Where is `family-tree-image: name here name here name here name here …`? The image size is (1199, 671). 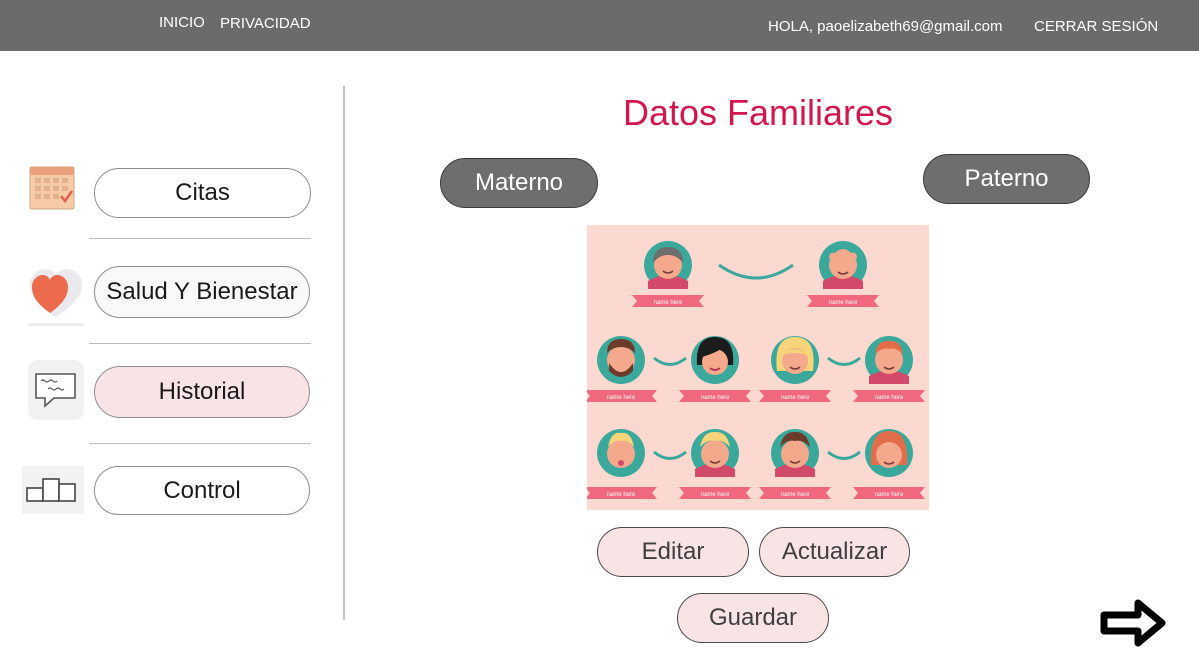
family-tree-image: name here name here name here name here … is located at coordinates (758, 367).